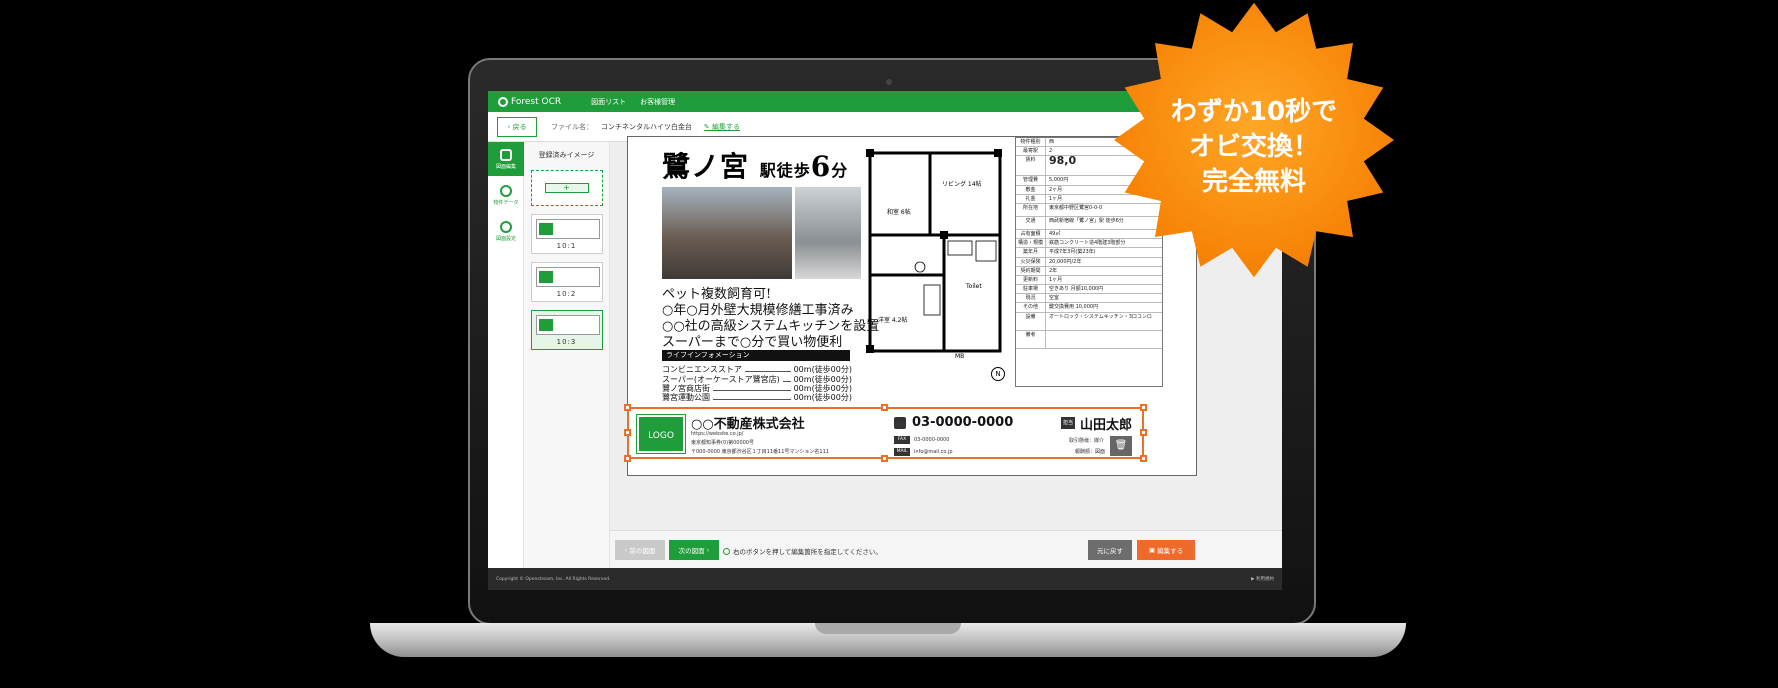 Image resolution: width=1778 pixels, height=688 pixels. Describe the element at coordinates (1082, 441) in the screenshot. I see `agent-role-label: 取引態様：` at that location.